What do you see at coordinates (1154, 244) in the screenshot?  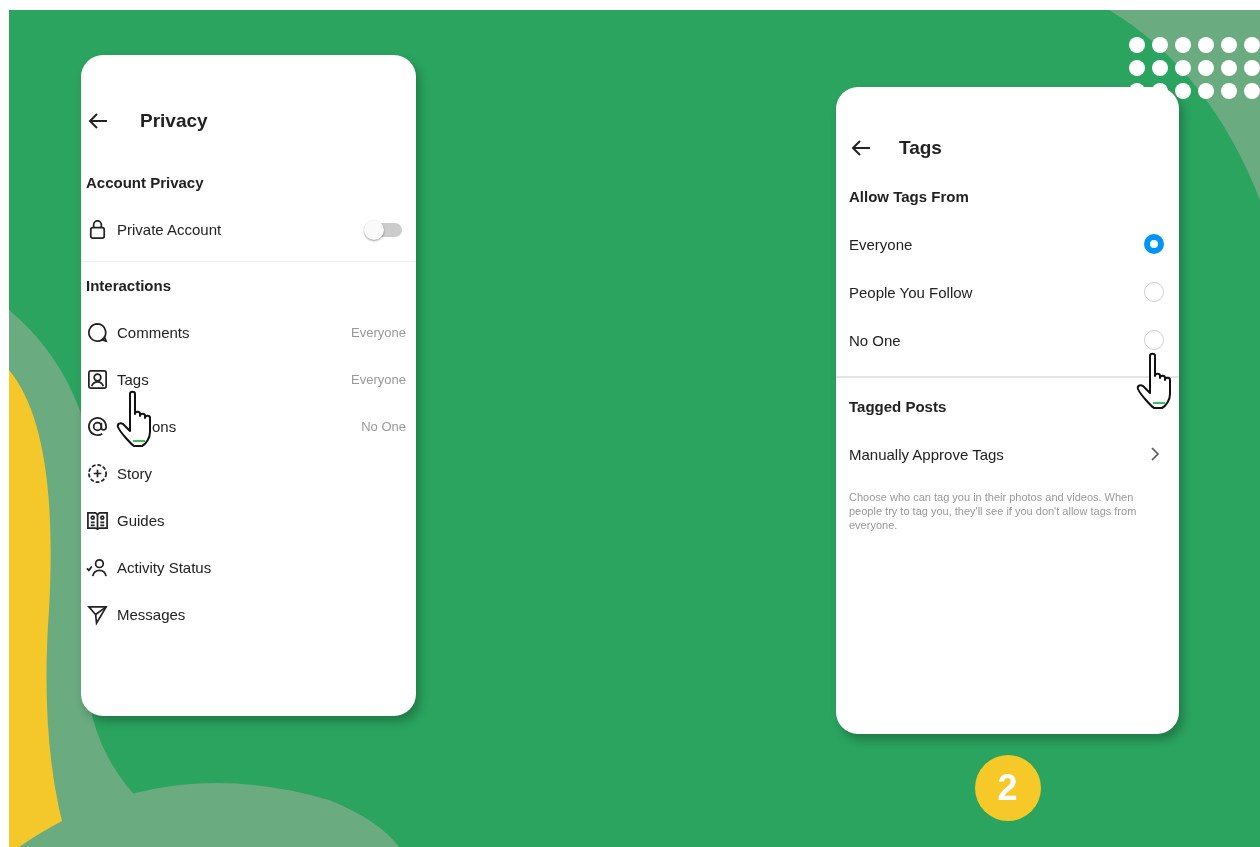 I see `radio-button` at bounding box center [1154, 244].